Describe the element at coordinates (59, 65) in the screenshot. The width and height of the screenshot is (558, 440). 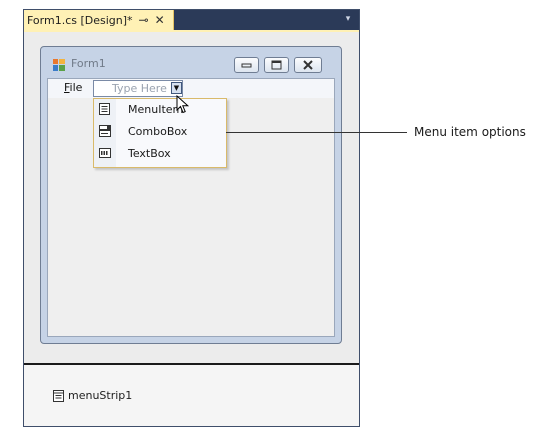
I see `form-icon` at that location.